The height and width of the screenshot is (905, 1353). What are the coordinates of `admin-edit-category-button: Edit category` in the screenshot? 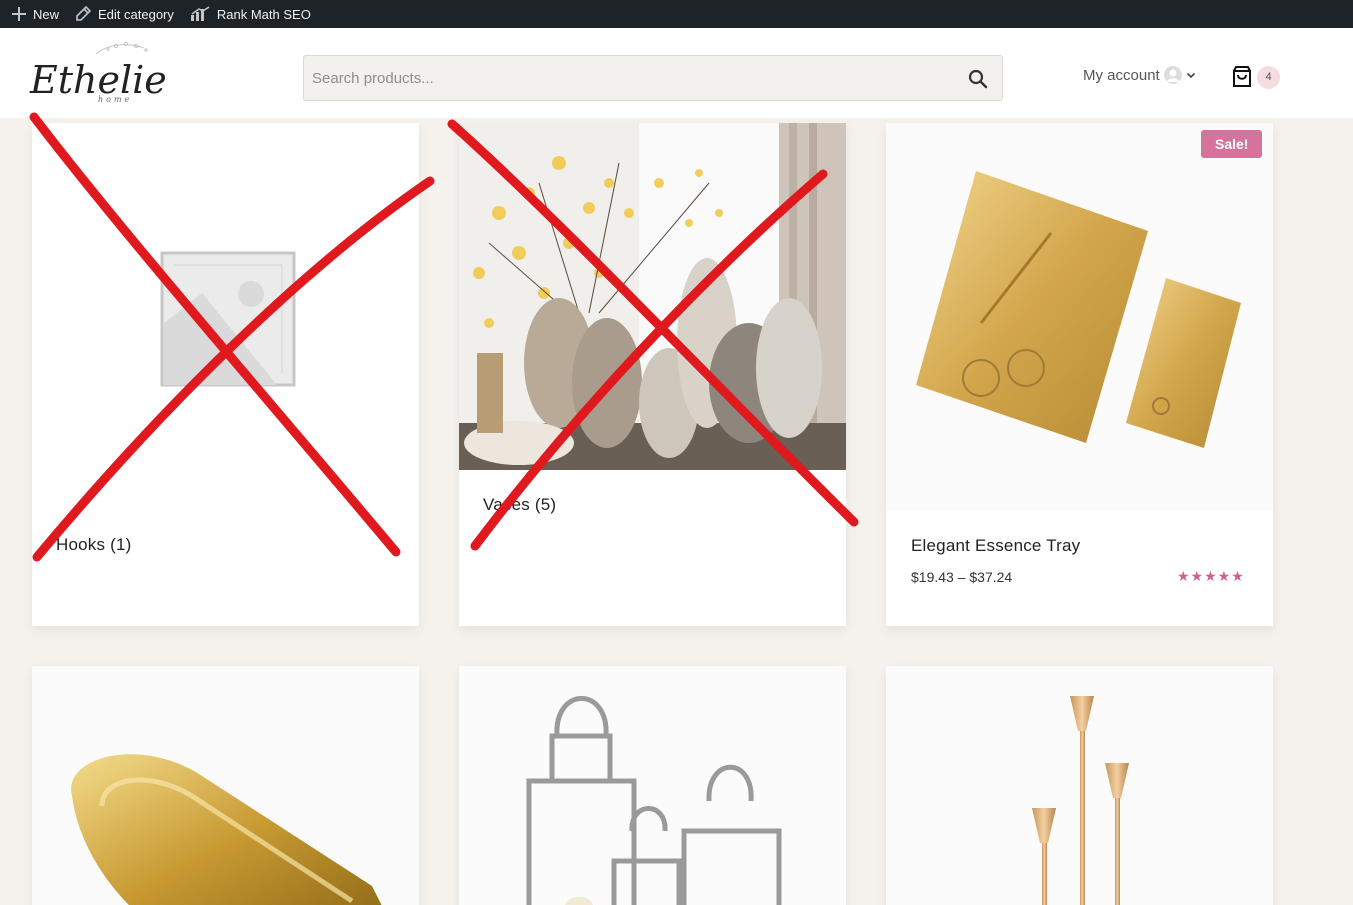 It's located at (124, 14).